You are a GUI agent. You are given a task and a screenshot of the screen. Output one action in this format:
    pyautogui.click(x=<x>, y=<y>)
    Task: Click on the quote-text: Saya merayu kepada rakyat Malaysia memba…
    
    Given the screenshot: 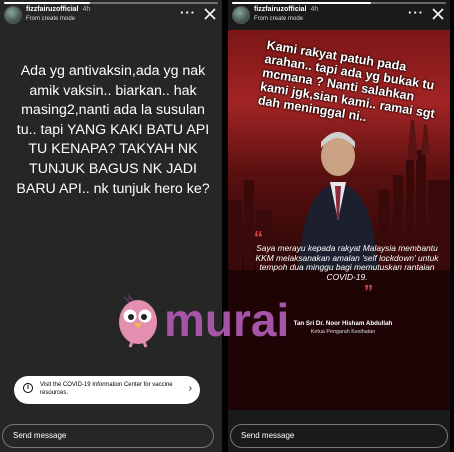 What is the action you would take?
    pyautogui.click(x=347, y=262)
    